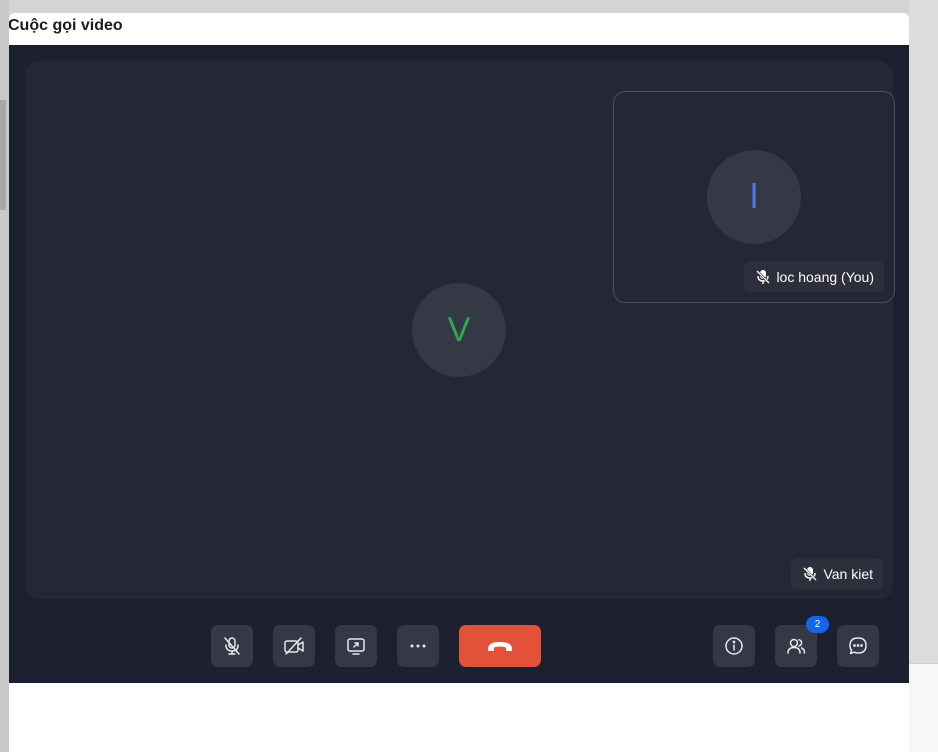 The height and width of the screenshot is (752, 938). What do you see at coordinates (66, 25) in the screenshot?
I see `dialog-title: Cuộc gọi video` at bounding box center [66, 25].